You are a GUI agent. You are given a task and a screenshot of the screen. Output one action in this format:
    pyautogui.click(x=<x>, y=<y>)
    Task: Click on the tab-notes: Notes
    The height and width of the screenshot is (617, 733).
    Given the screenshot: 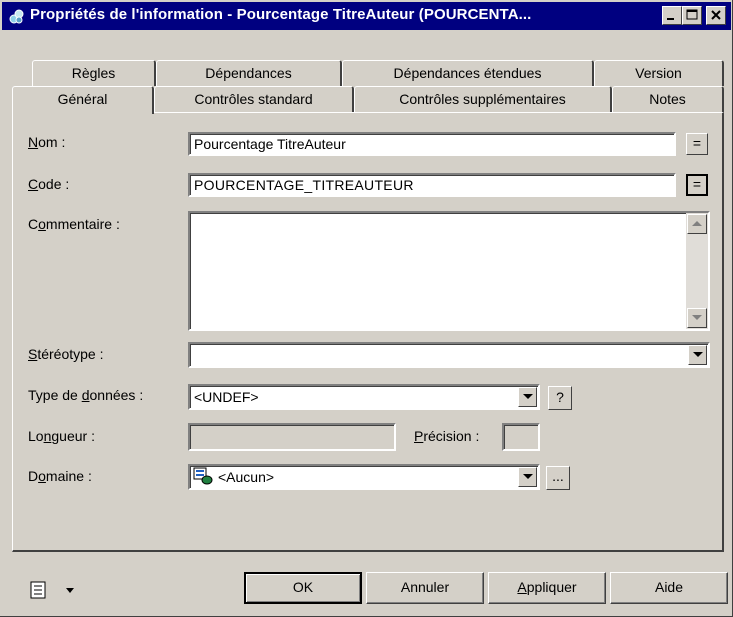 What is the action you would take?
    pyautogui.click(x=668, y=99)
    